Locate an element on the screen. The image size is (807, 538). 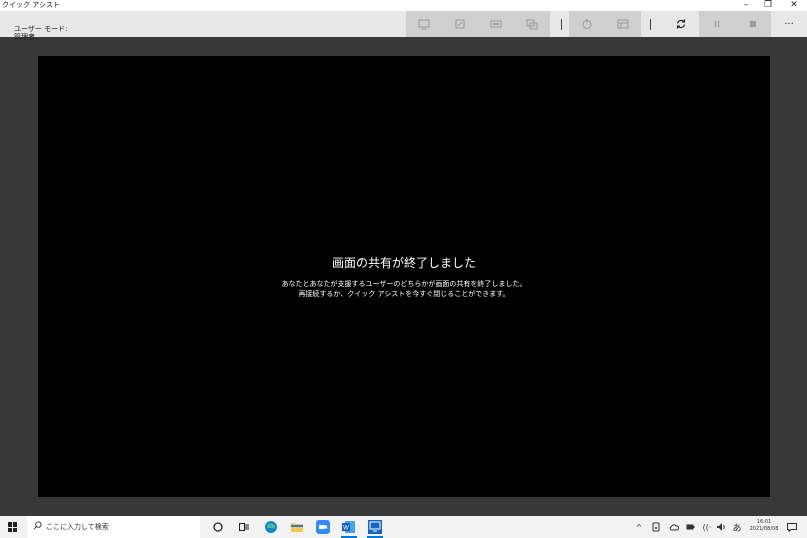
chat-icon is located at coordinates (532, 24).